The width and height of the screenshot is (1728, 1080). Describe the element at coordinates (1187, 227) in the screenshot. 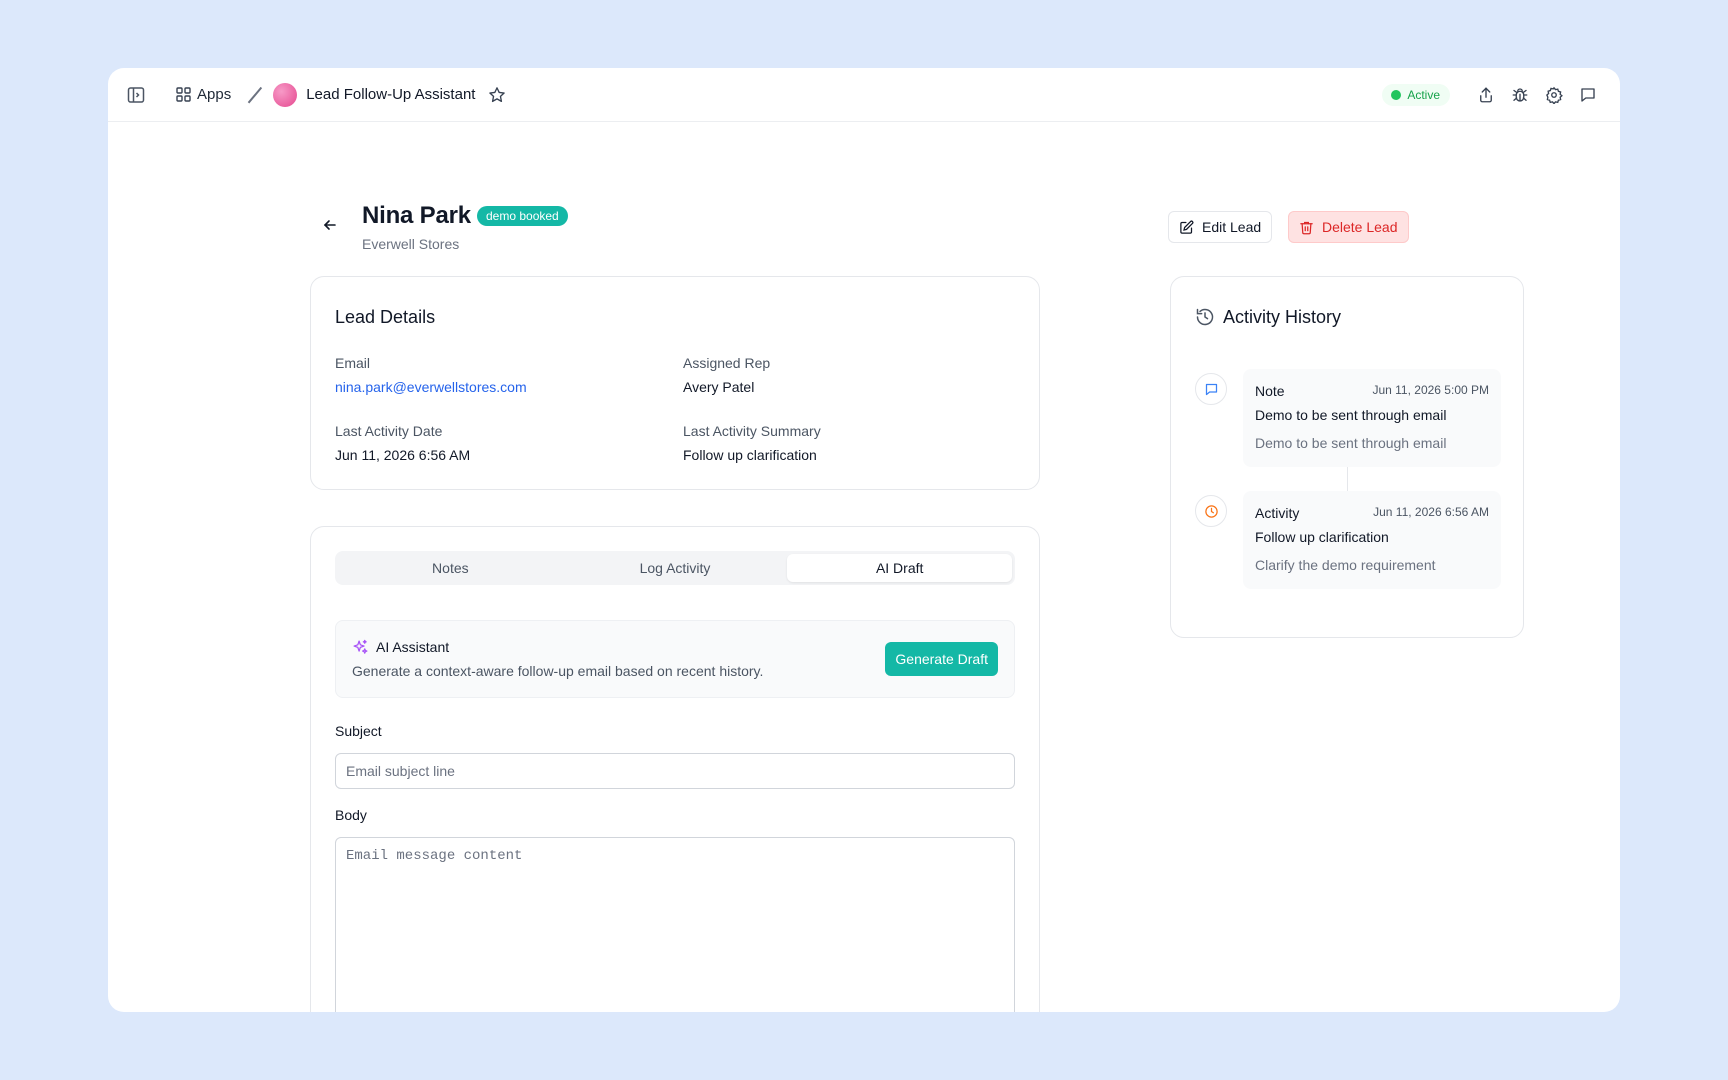

I see `edit-icon` at that location.